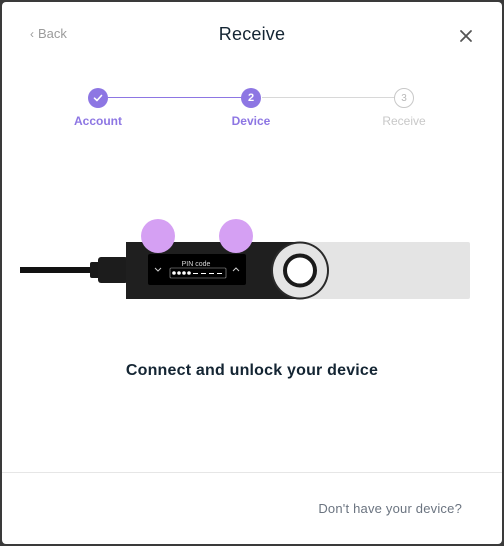 Image resolution: width=504 pixels, height=546 pixels. What do you see at coordinates (329, 97) in the screenshot?
I see `stepper-line-pending` at bounding box center [329, 97].